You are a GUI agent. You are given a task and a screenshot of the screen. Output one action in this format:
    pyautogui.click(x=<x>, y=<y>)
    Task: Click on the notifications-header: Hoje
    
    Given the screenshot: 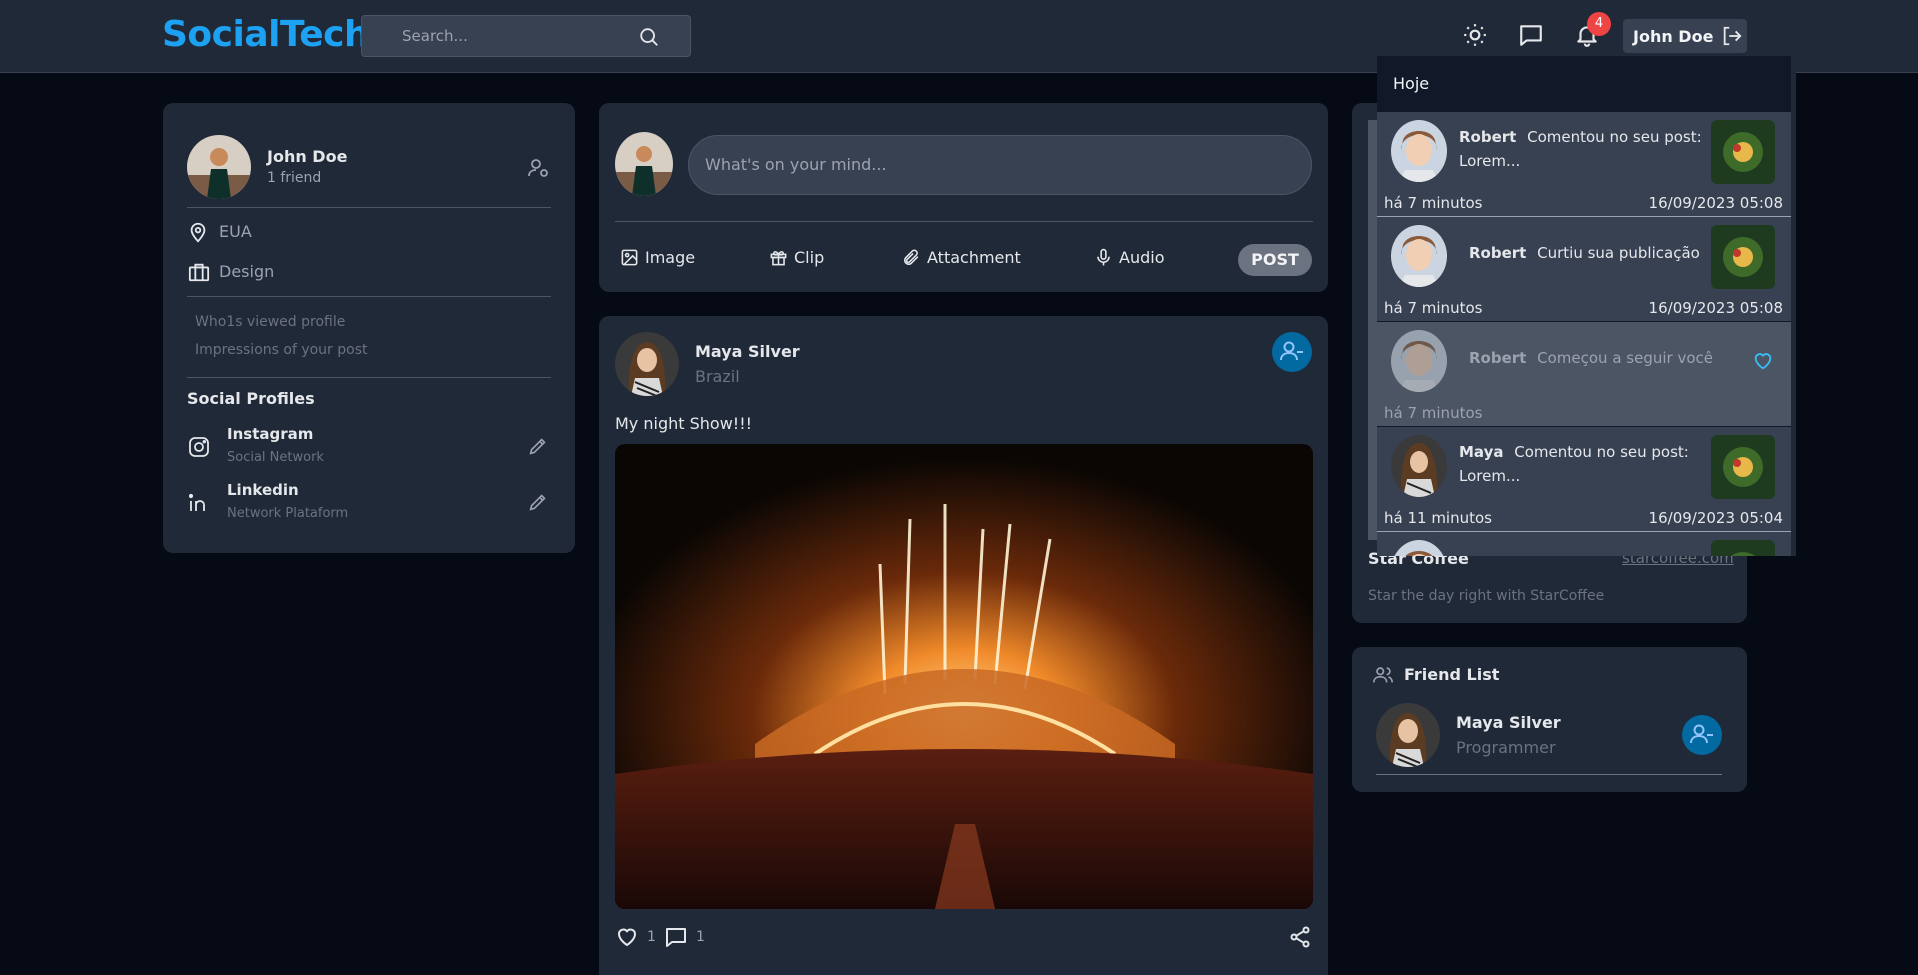 What is the action you would take?
    pyautogui.click(x=1411, y=83)
    